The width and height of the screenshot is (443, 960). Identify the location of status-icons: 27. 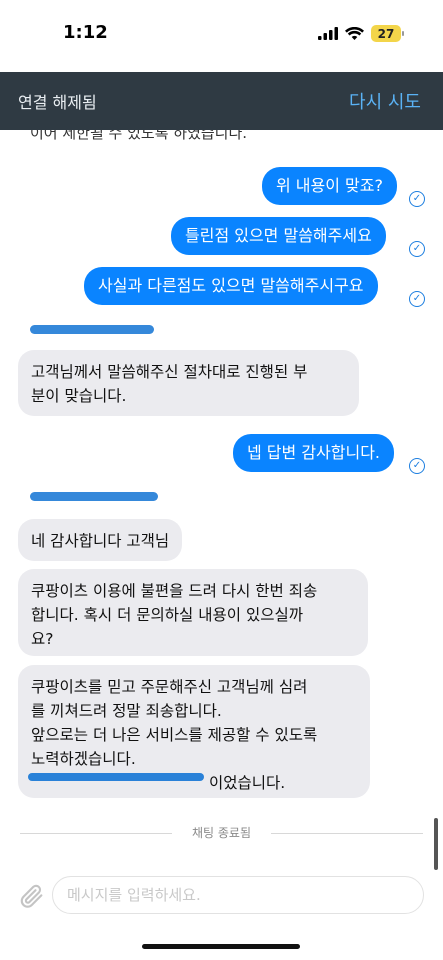
(361, 33).